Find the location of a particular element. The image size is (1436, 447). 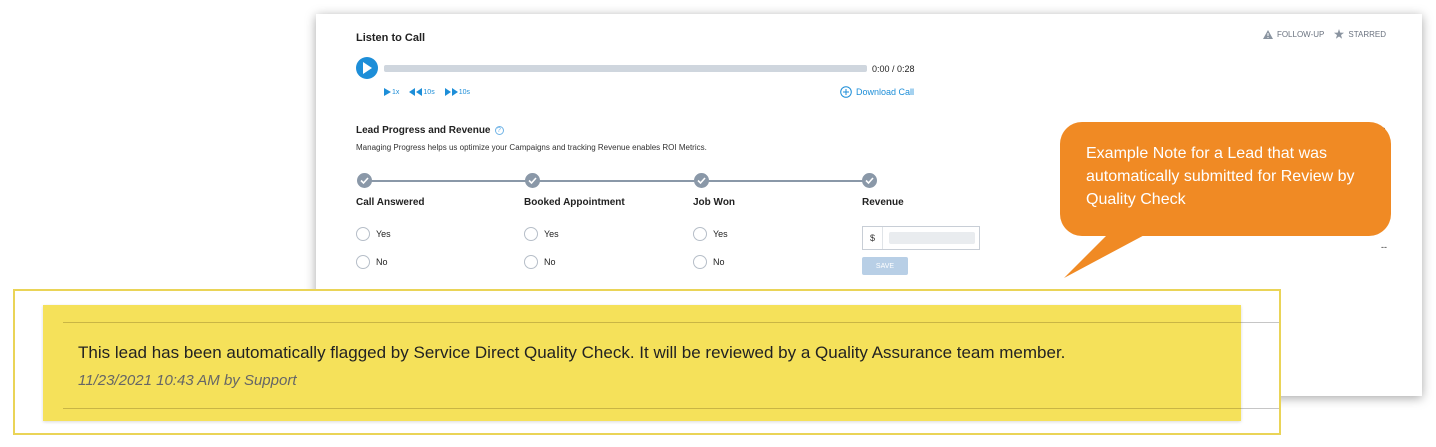

call-answered-yes-radio: Yes is located at coordinates (373, 234).